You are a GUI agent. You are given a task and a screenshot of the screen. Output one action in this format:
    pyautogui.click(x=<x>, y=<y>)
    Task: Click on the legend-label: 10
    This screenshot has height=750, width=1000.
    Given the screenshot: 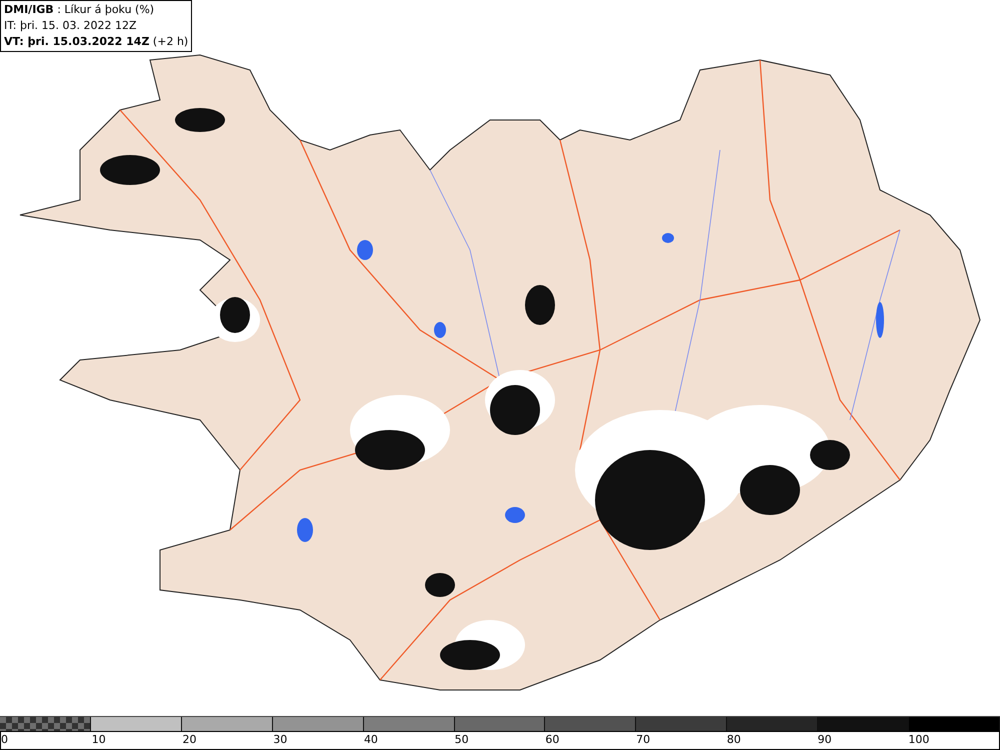 What is the action you would take?
    pyautogui.click(x=99, y=739)
    